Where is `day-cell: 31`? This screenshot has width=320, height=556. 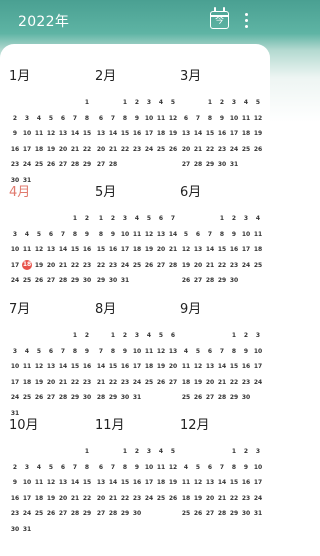 day-cell: 31 is located at coordinates (258, 513).